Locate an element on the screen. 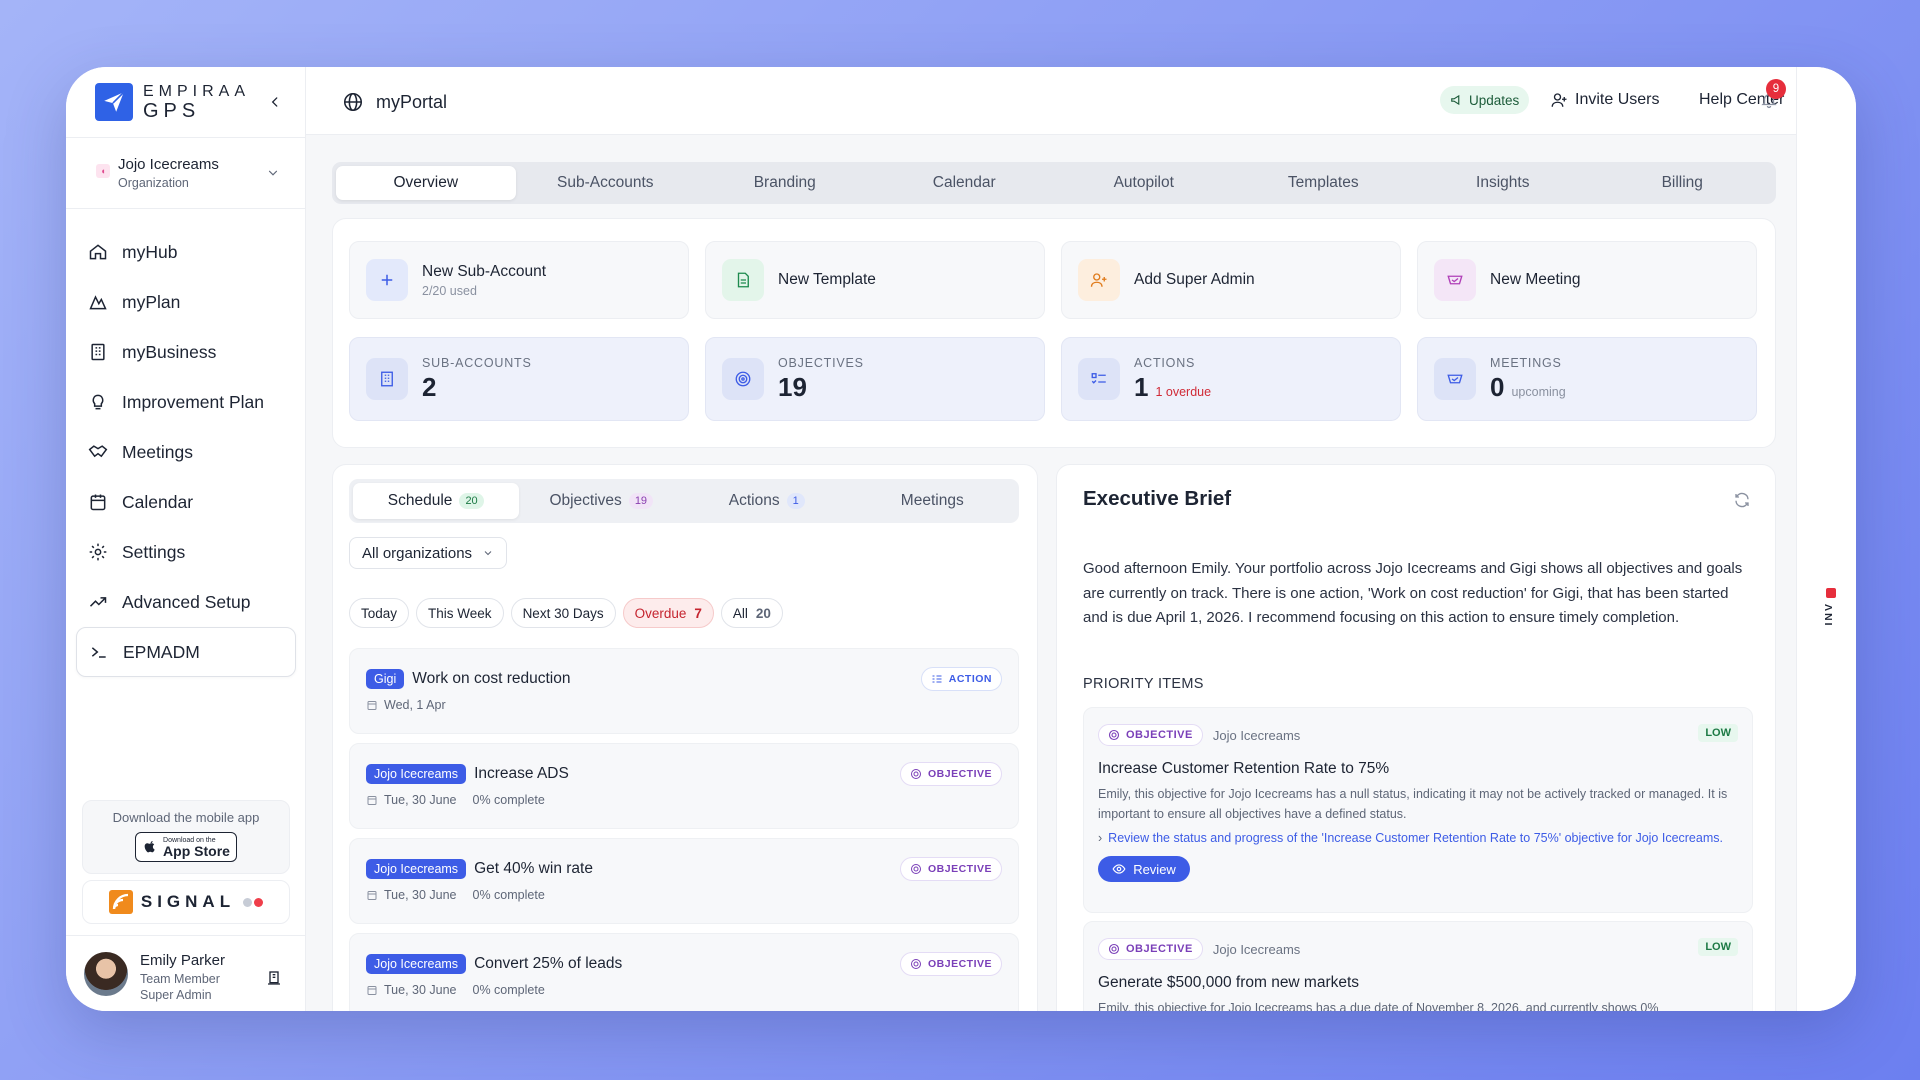  user-plus-icon is located at coordinates (1559, 100).